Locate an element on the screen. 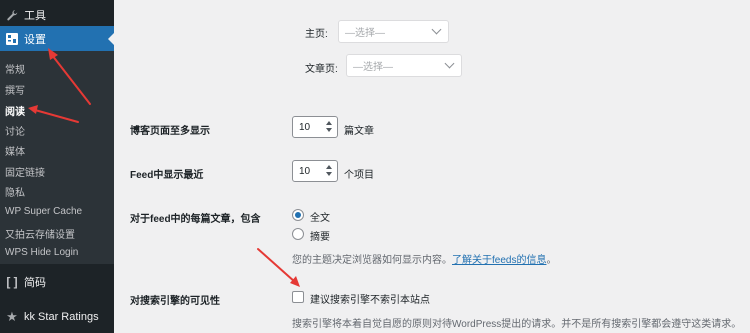  feeds-info-link: 了解关于feeds的信息 is located at coordinates (499, 260).